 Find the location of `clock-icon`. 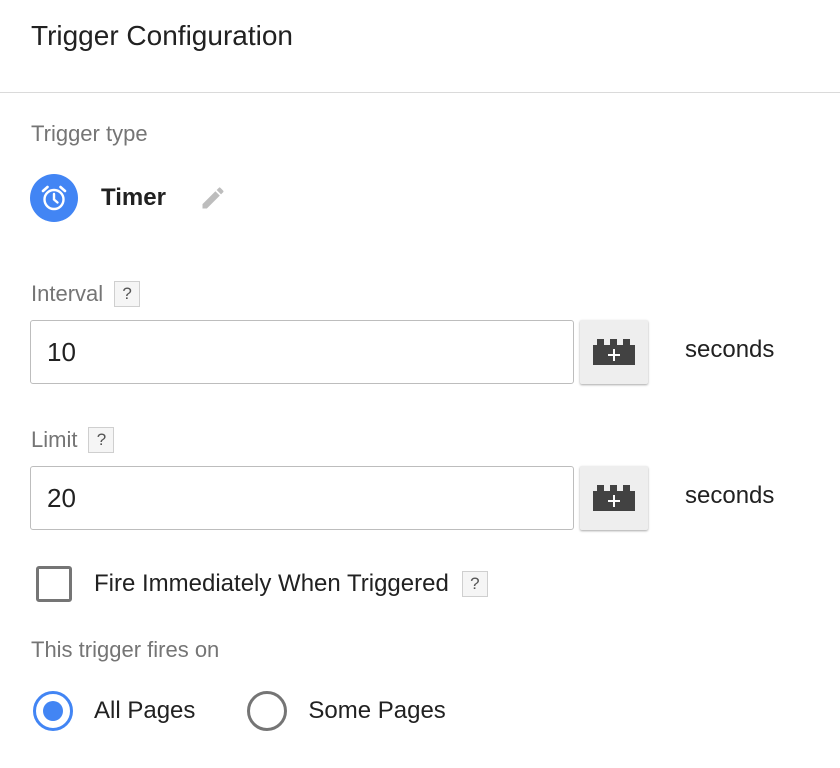

clock-icon is located at coordinates (54, 198).